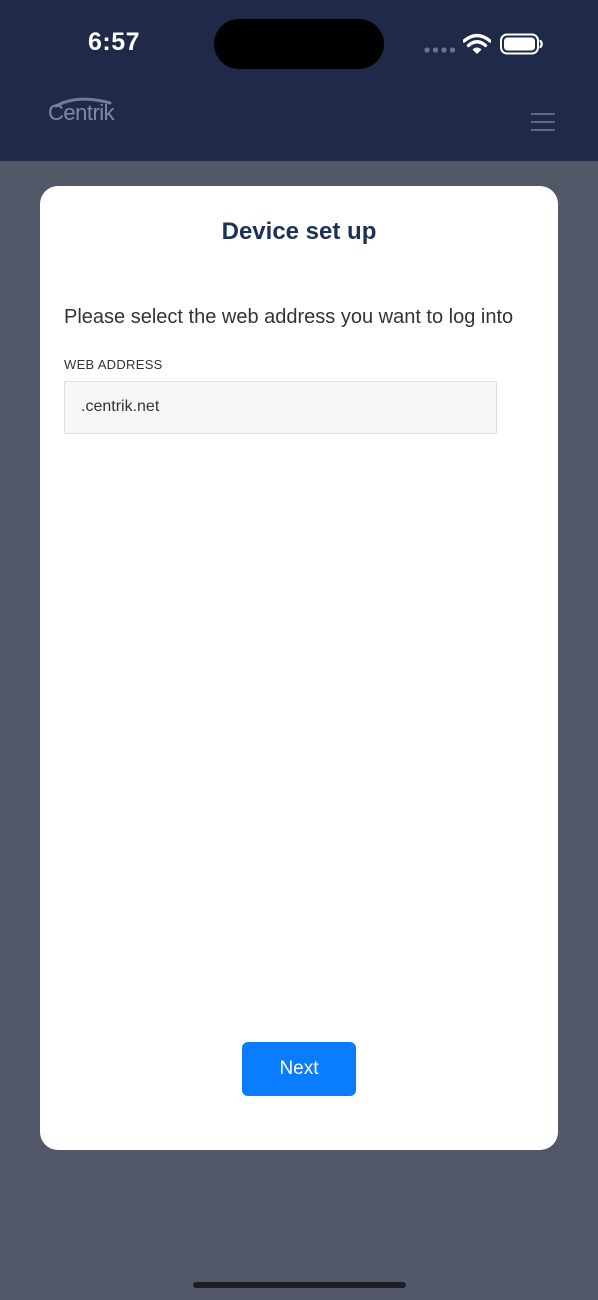 Image resolution: width=598 pixels, height=1300 pixels. What do you see at coordinates (521, 44) in the screenshot?
I see `battery-icon` at bounding box center [521, 44].